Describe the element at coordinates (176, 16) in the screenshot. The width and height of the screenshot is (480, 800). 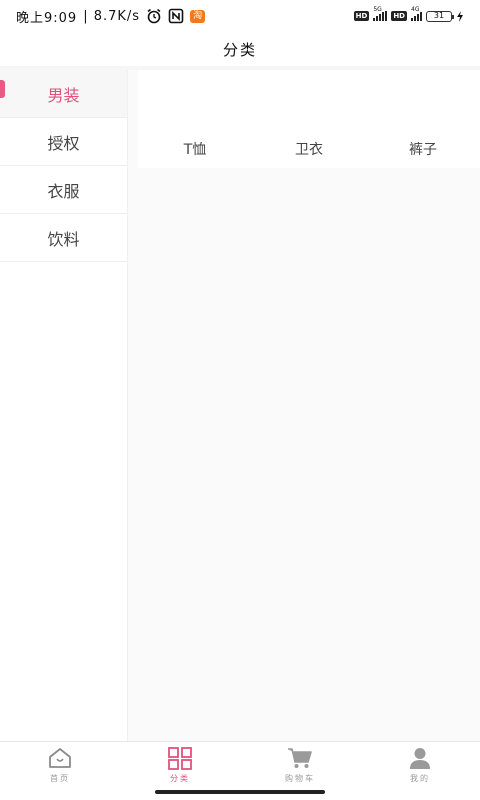
I see `nfc-icon` at that location.